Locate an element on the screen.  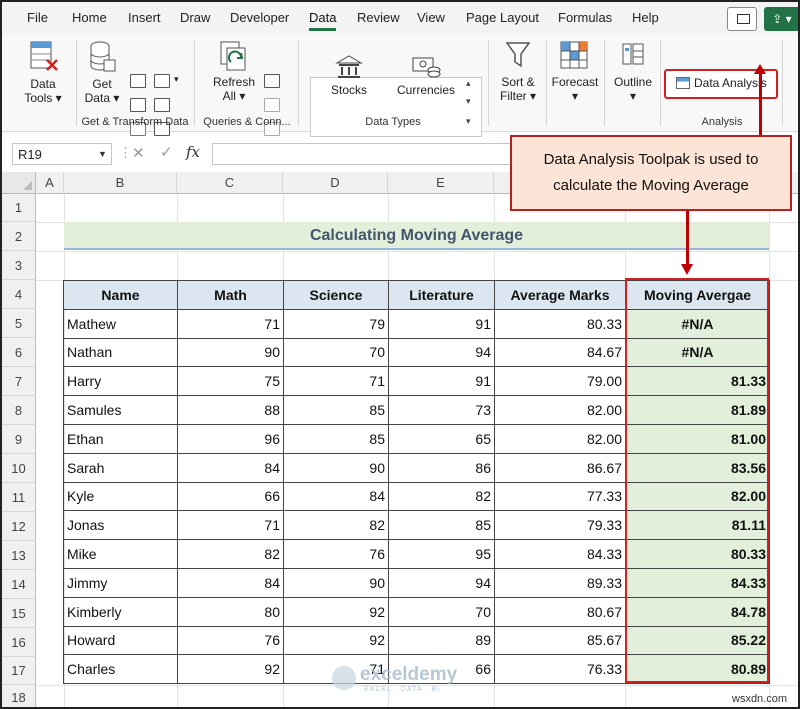
header-math: Math is located at coordinates (230, 295).